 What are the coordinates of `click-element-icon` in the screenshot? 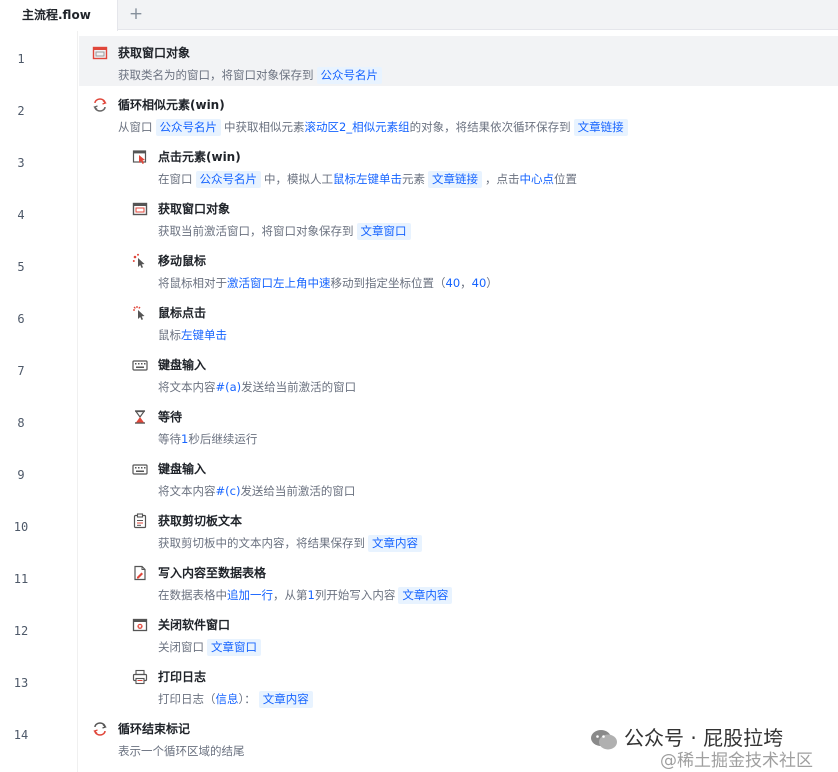 It's located at (140, 157).